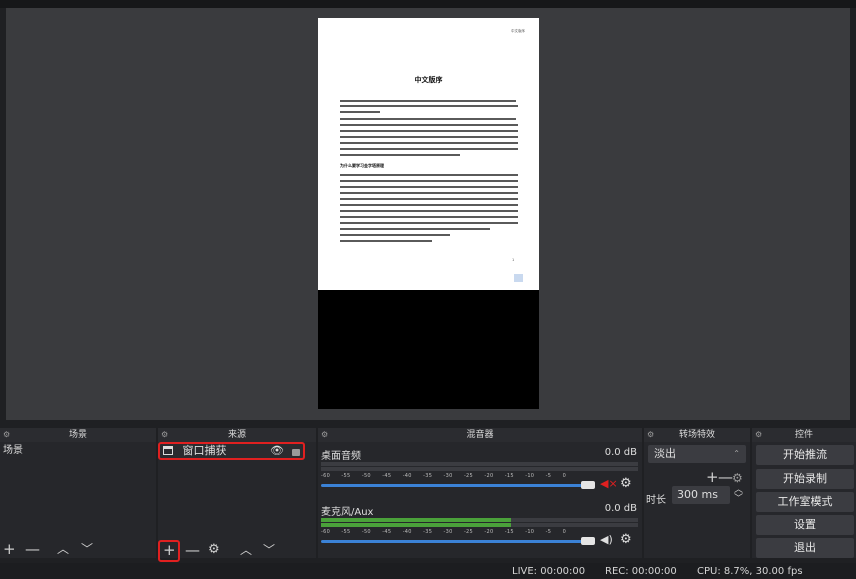  Describe the element at coordinates (513, 260) in the screenshot. I see `doc-page-number: 1` at that location.